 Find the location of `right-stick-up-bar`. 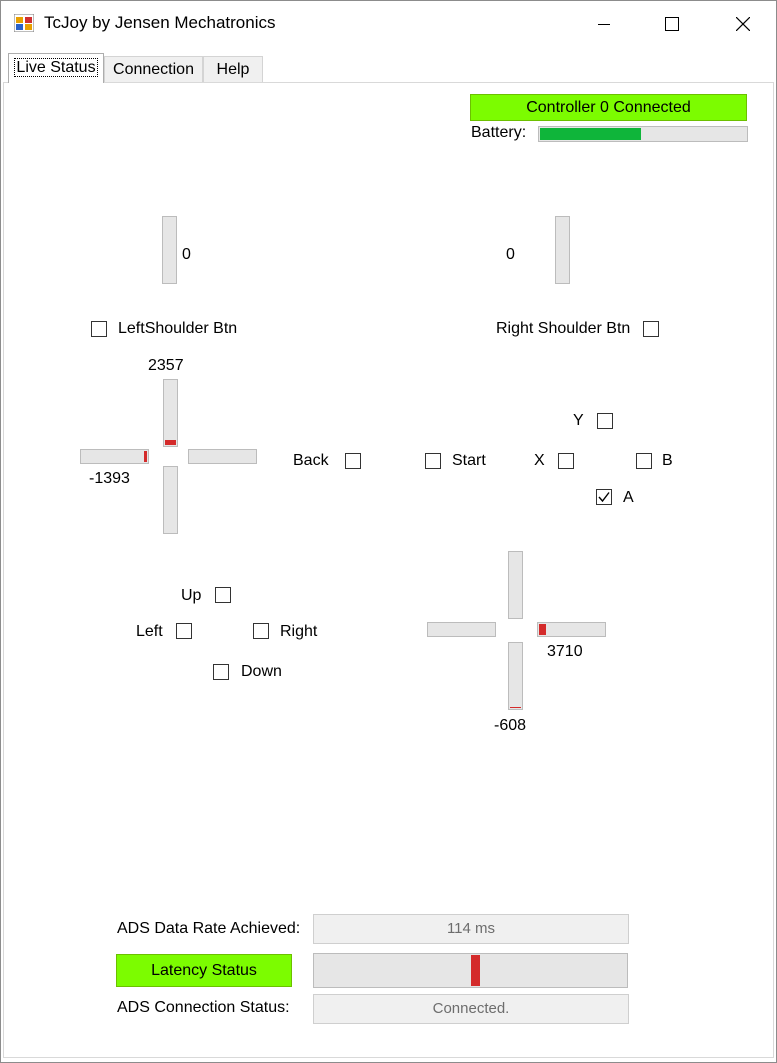

right-stick-up-bar is located at coordinates (515, 585).